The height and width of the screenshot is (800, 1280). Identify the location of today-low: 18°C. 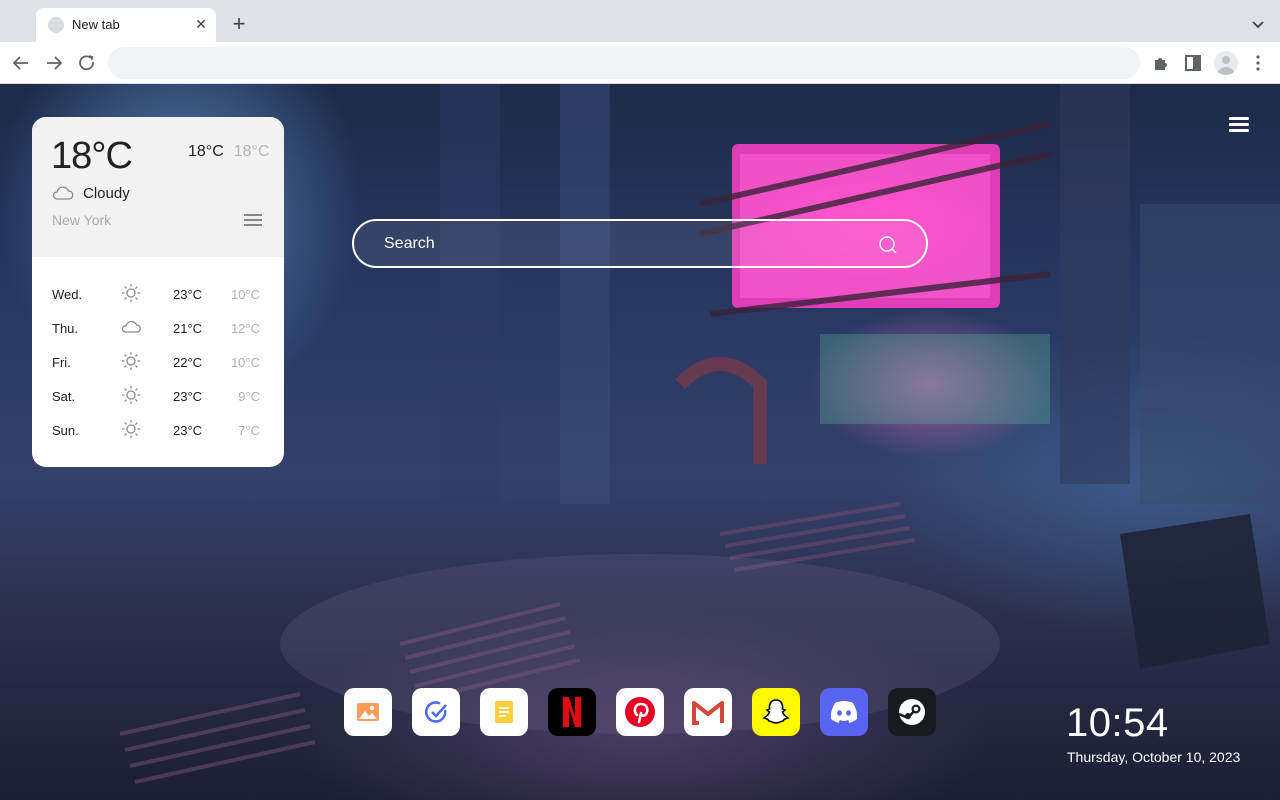
(251, 151).